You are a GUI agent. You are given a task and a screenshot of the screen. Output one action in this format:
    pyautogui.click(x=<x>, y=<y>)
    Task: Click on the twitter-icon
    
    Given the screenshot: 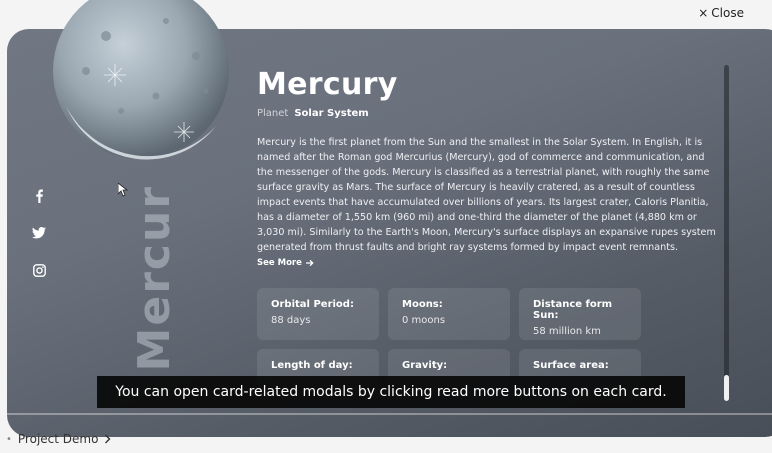 What is the action you would take?
    pyautogui.click(x=39, y=233)
    